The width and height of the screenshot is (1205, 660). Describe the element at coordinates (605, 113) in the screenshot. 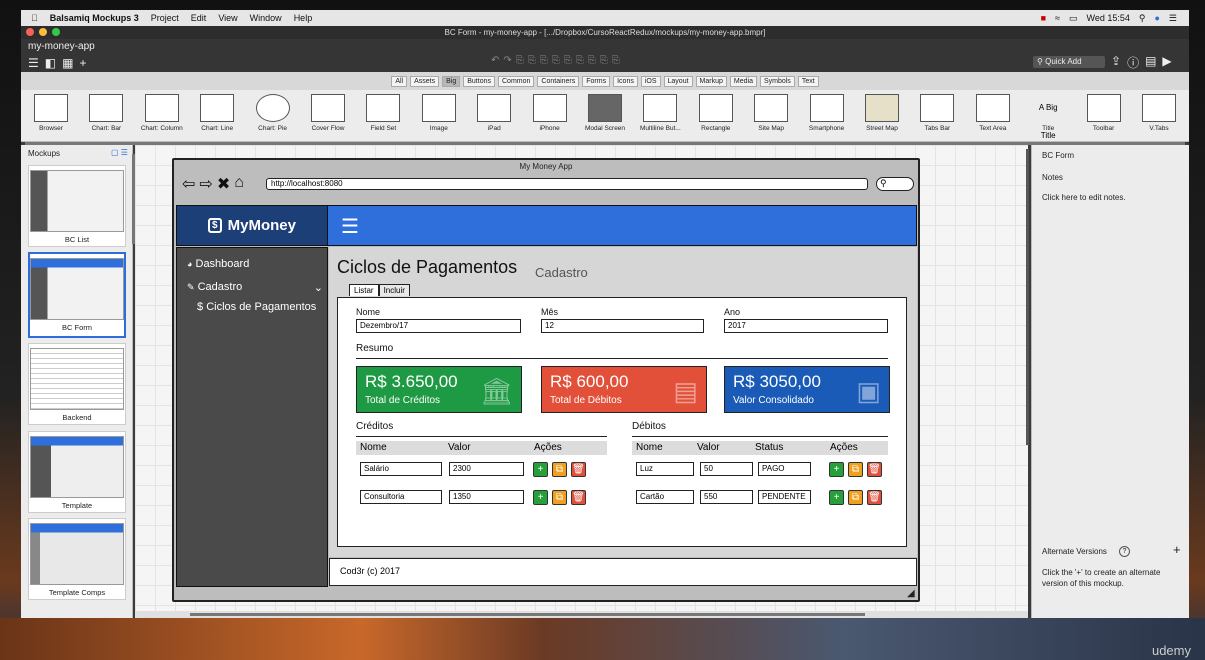

I see `library-item-modal-screen: Modal Screen` at that location.